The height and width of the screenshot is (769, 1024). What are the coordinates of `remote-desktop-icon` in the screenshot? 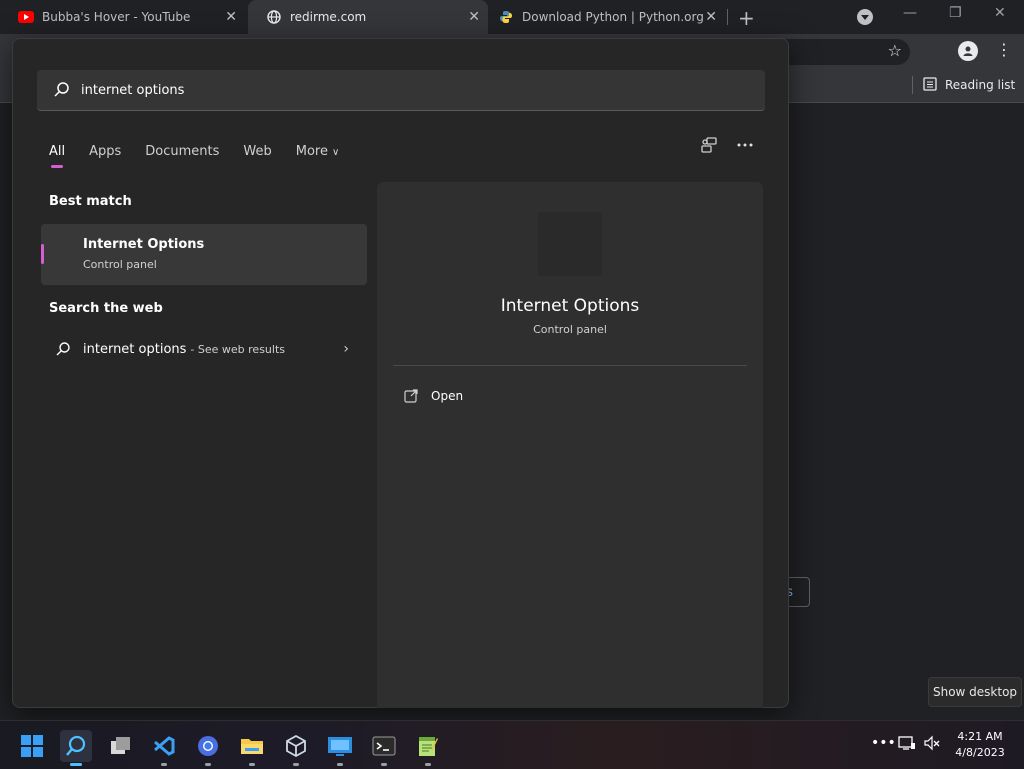 It's located at (340, 746).